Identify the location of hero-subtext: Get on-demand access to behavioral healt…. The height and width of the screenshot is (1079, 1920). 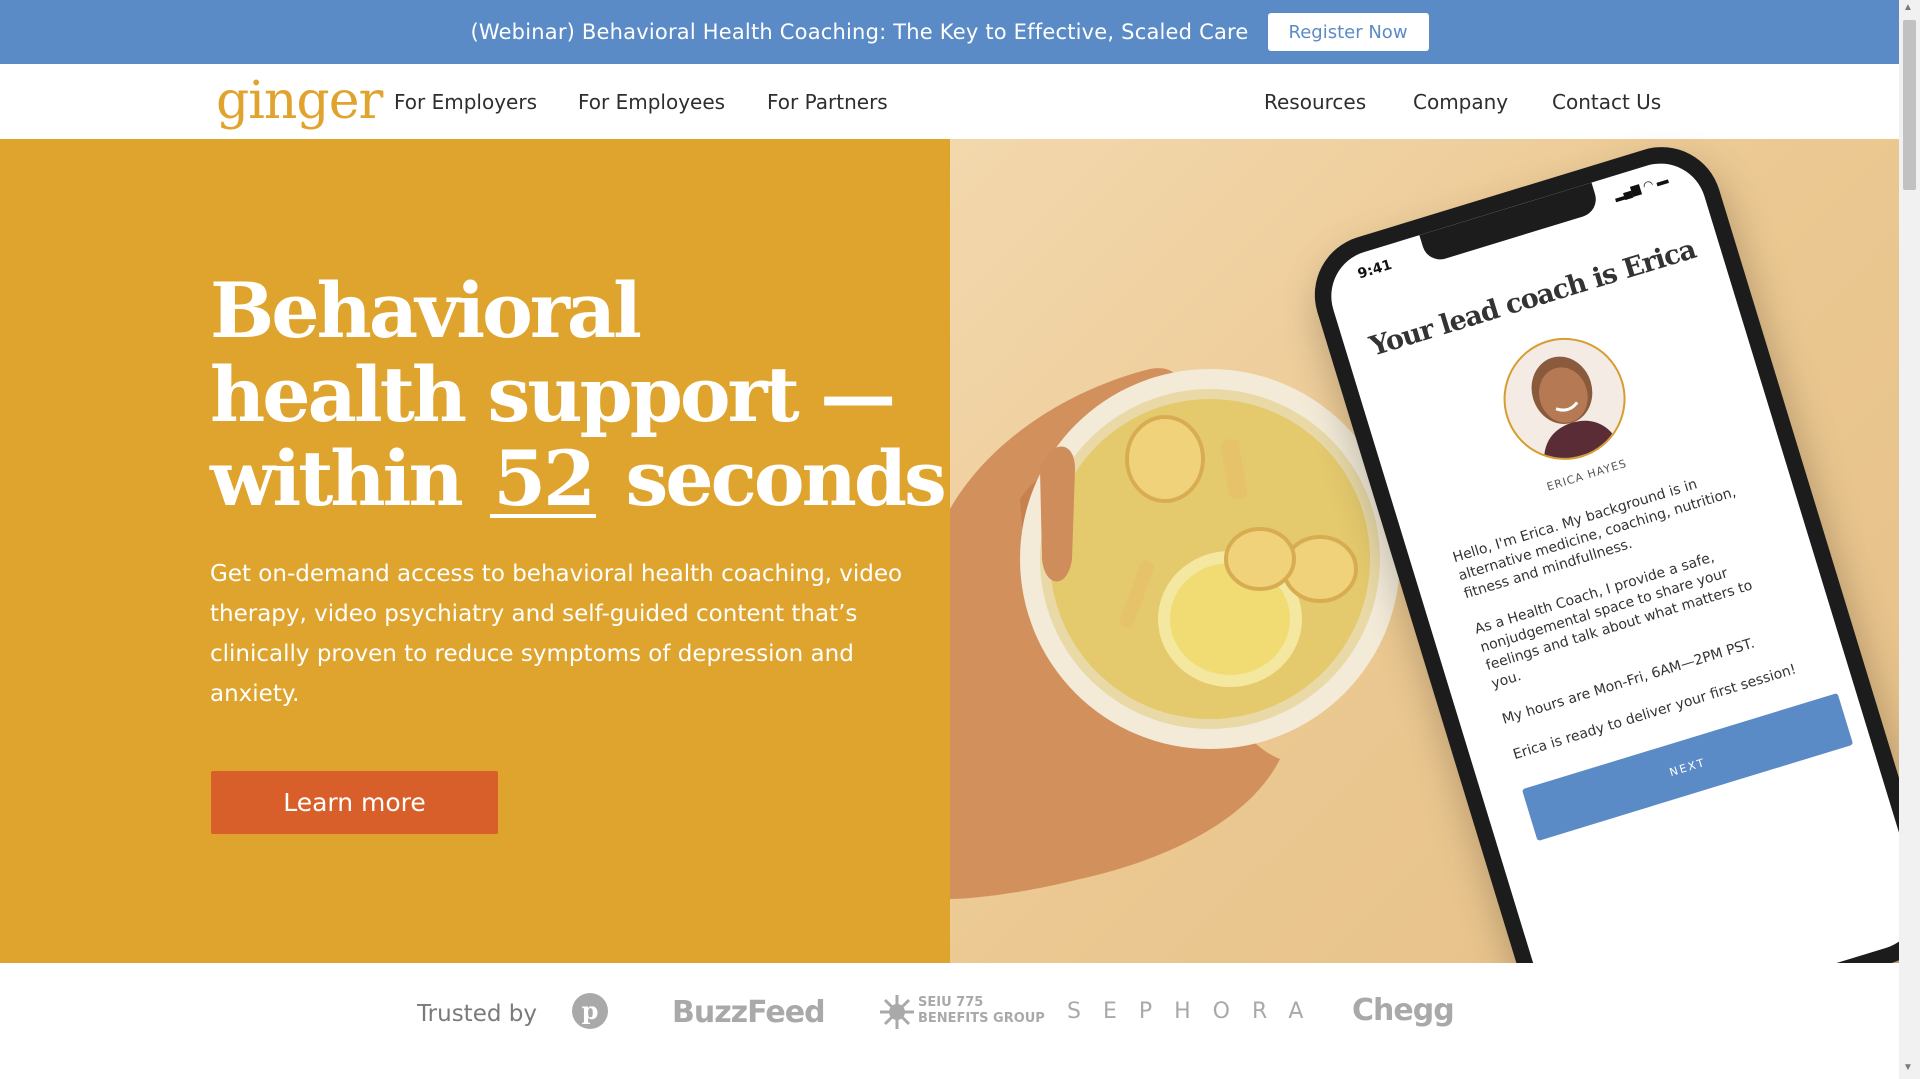
(556, 634).